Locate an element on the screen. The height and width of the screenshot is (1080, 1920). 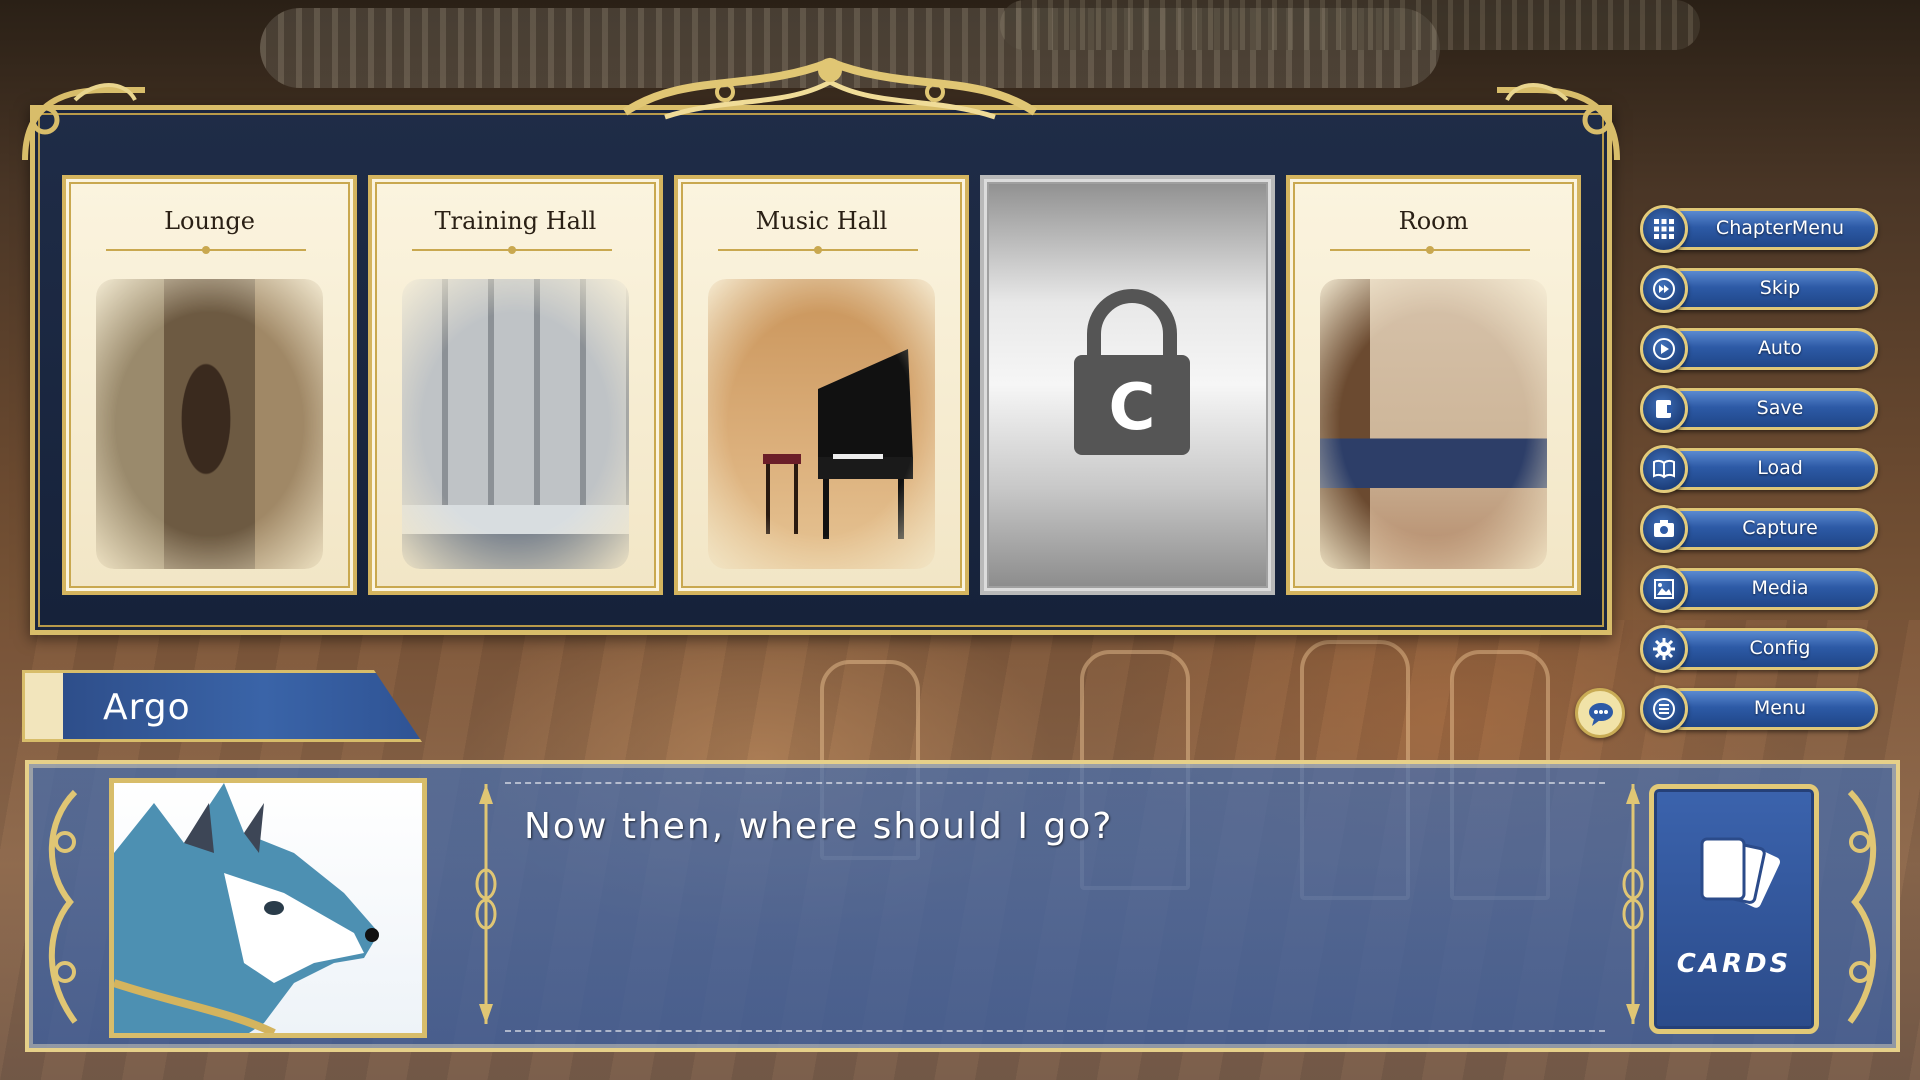
music-hall-photo is located at coordinates (821, 424).